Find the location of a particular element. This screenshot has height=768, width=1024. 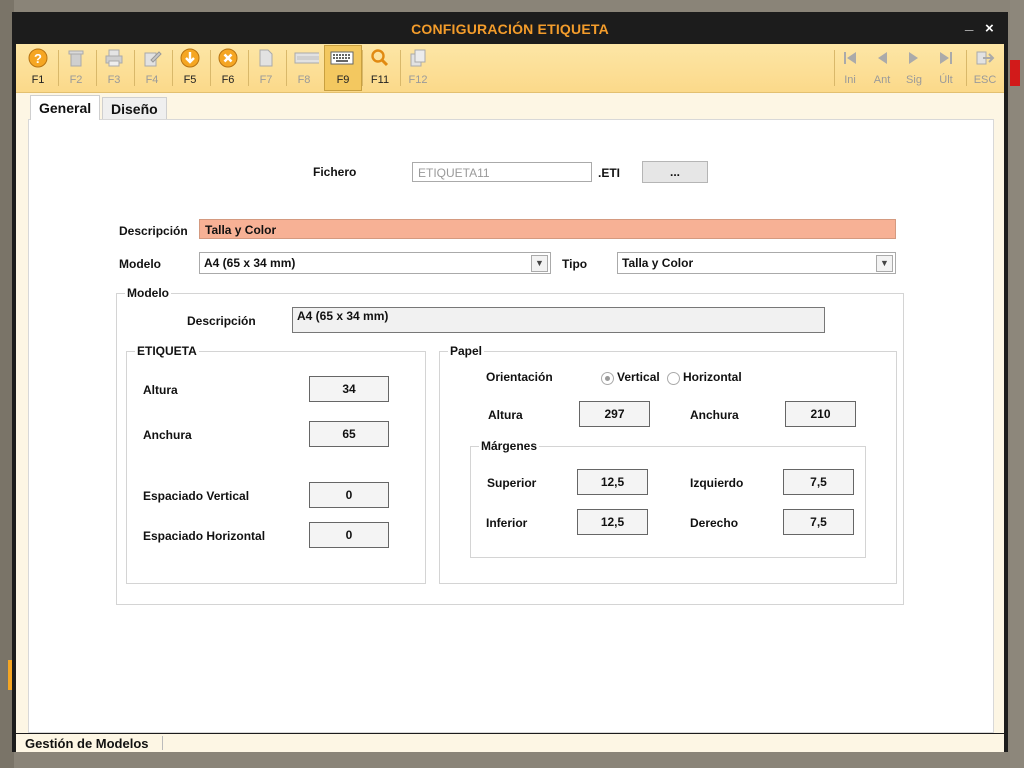

modelo-group-legend: Modelo is located at coordinates (148, 293).